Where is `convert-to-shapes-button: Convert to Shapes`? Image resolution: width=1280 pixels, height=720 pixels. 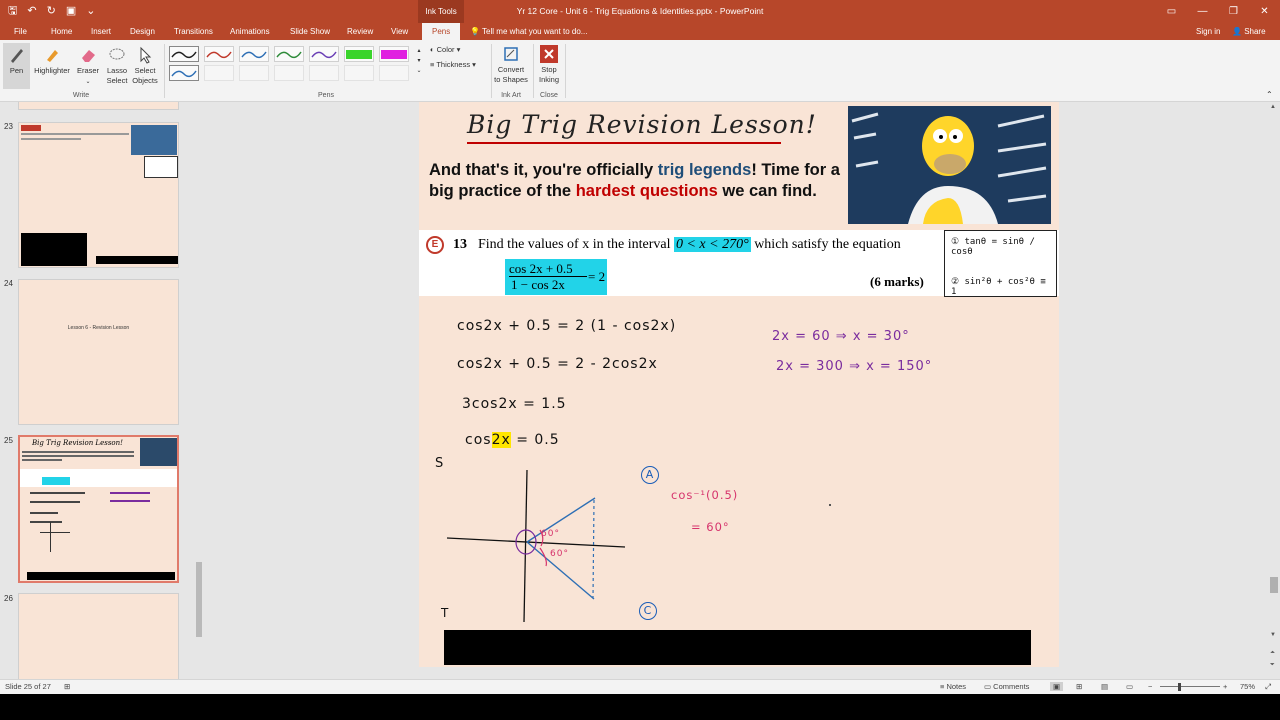
convert-to-shapes-button: Convert to Shapes is located at coordinates (511, 65).